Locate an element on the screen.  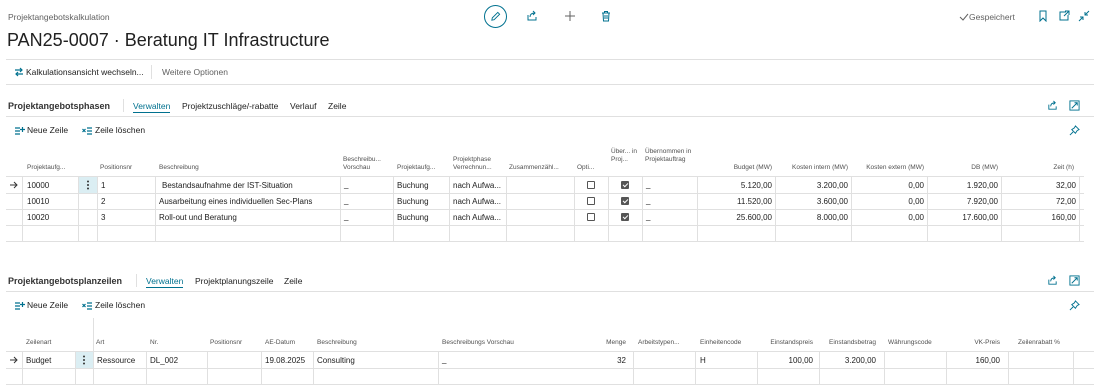
cell-budget: 11.520,00 is located at coordinates (736, 201).